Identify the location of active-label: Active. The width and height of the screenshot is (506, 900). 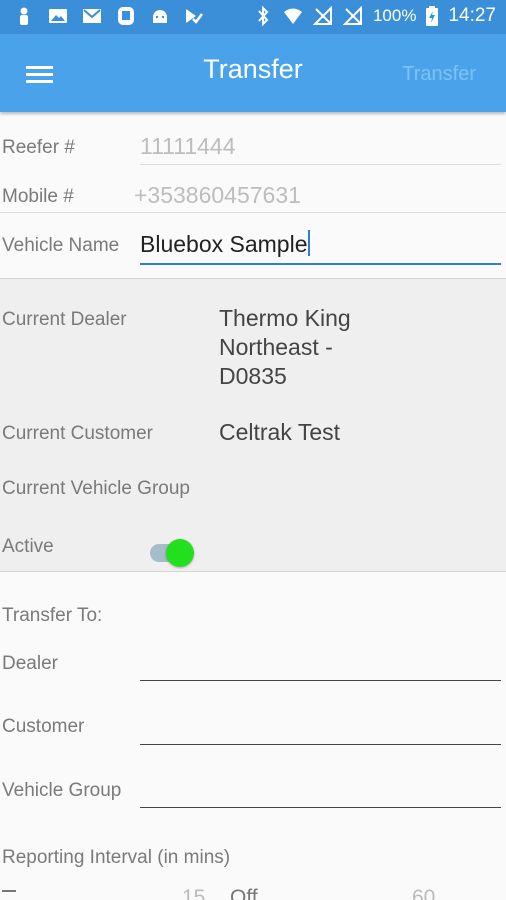
(28, 546).